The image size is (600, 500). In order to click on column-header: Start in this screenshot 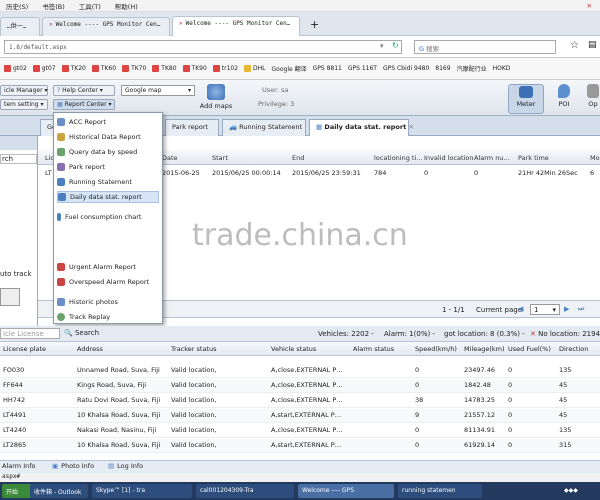, I will do `click(220, 158)`.